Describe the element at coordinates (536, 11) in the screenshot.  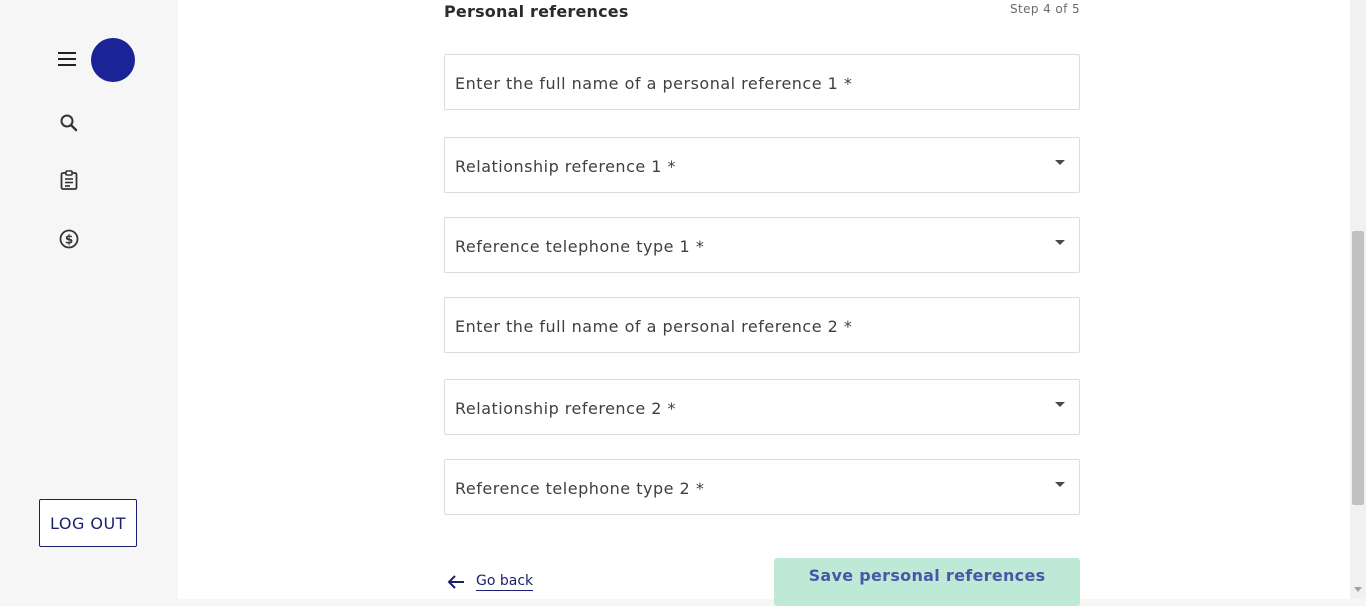
I see `section-title: Personal references` at that location.